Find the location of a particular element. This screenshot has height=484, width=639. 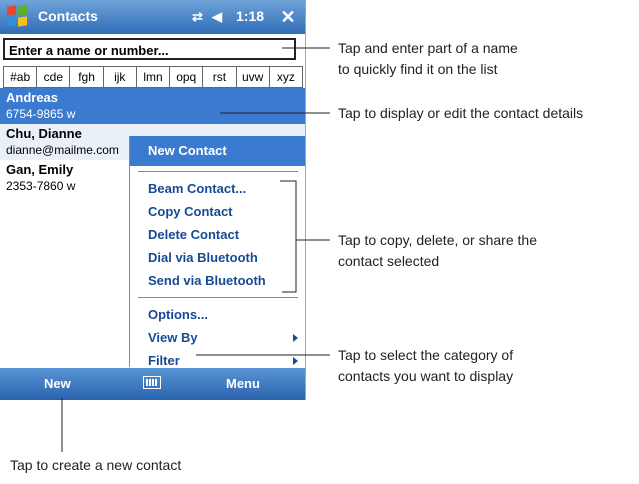

annotation-new: Tap to create a new contact is located at coordinates (96, 465).